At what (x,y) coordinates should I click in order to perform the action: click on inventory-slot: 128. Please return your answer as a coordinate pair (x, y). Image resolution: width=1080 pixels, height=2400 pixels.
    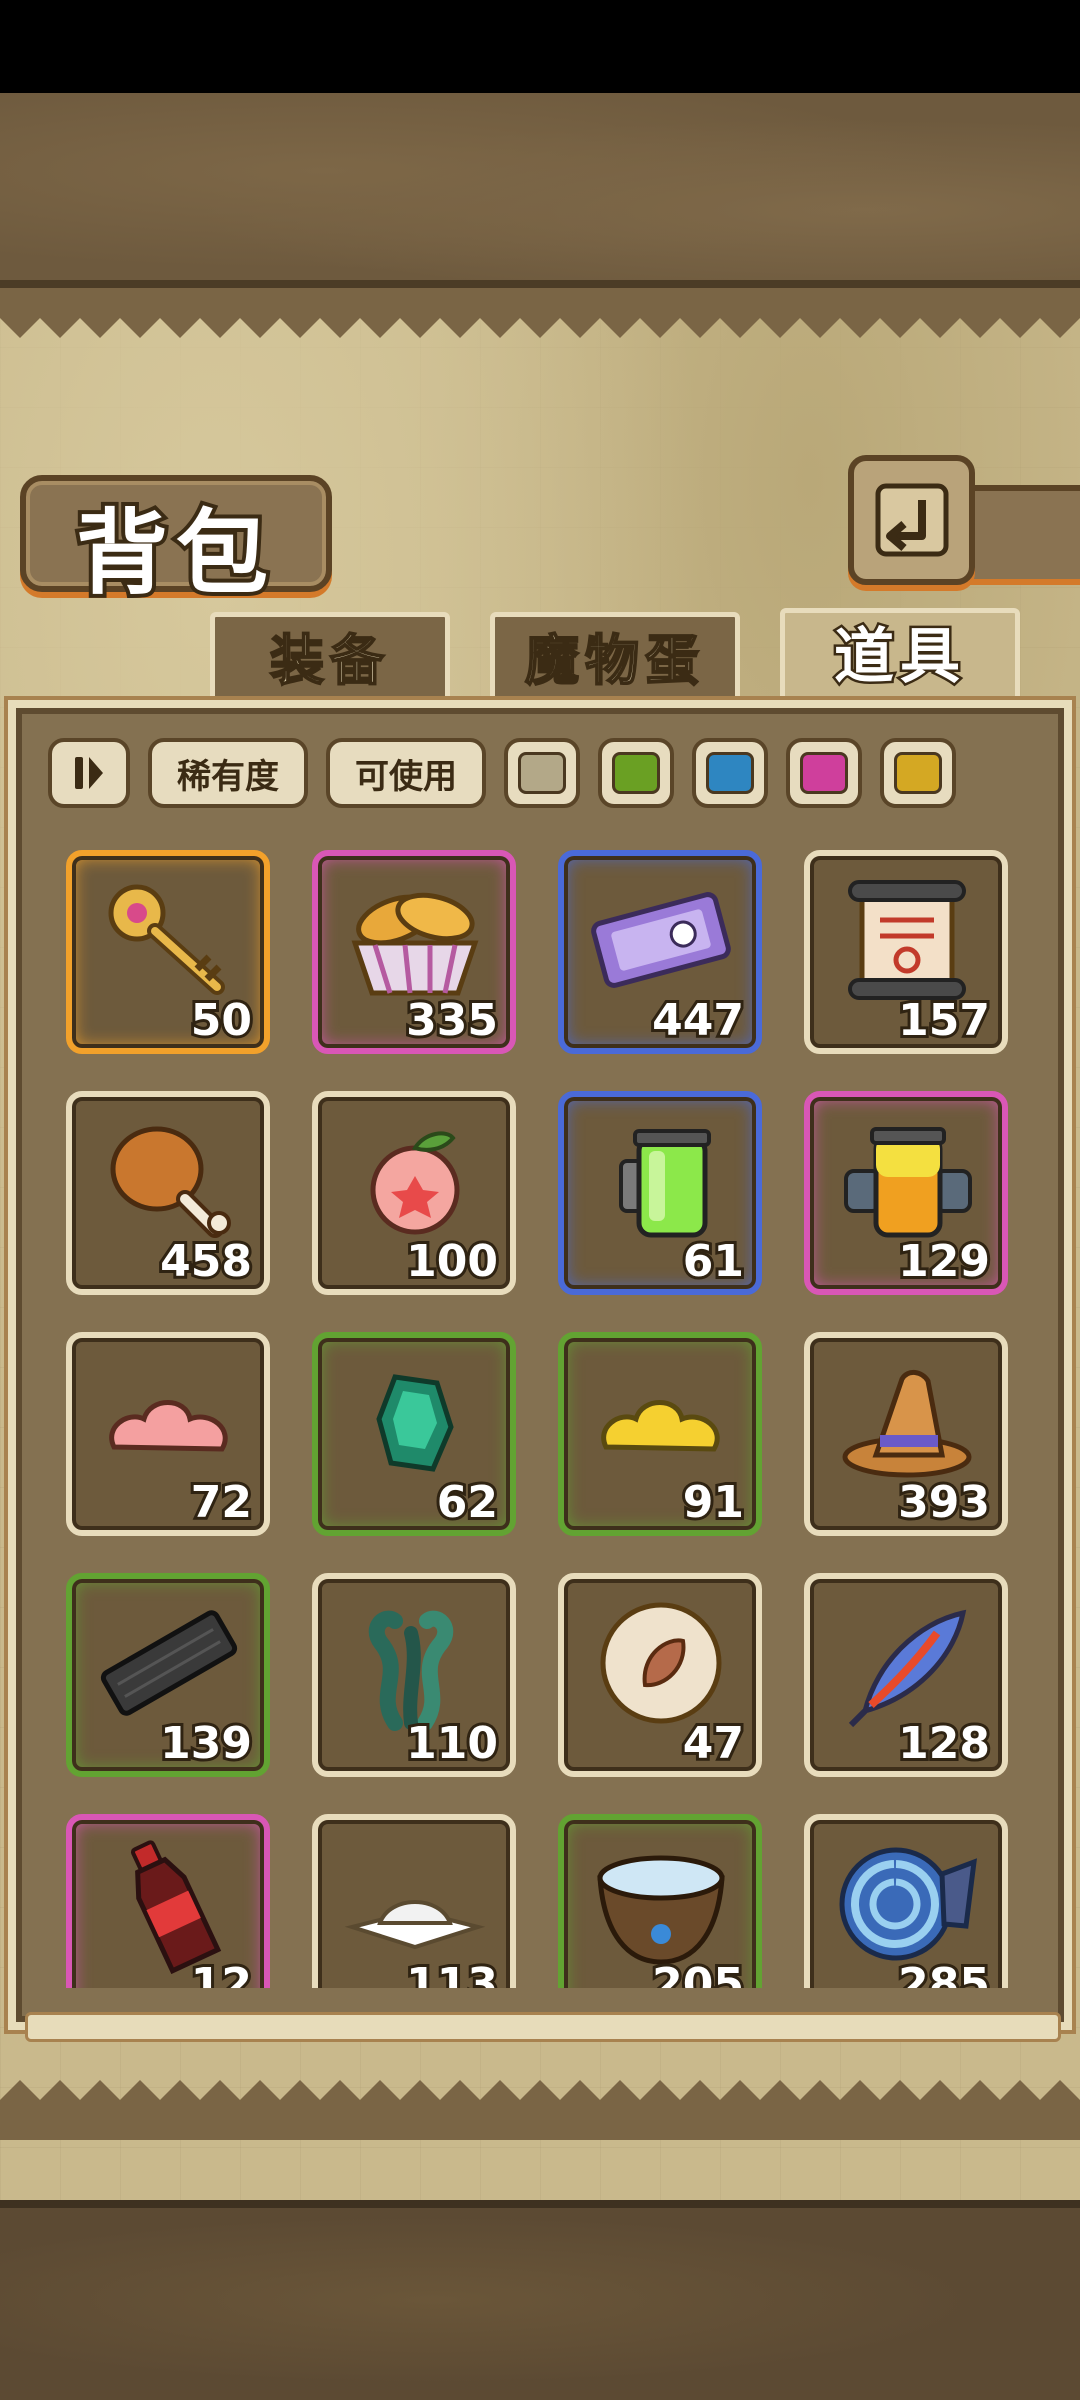
    Looking at the image, I should click on (906, 1675).